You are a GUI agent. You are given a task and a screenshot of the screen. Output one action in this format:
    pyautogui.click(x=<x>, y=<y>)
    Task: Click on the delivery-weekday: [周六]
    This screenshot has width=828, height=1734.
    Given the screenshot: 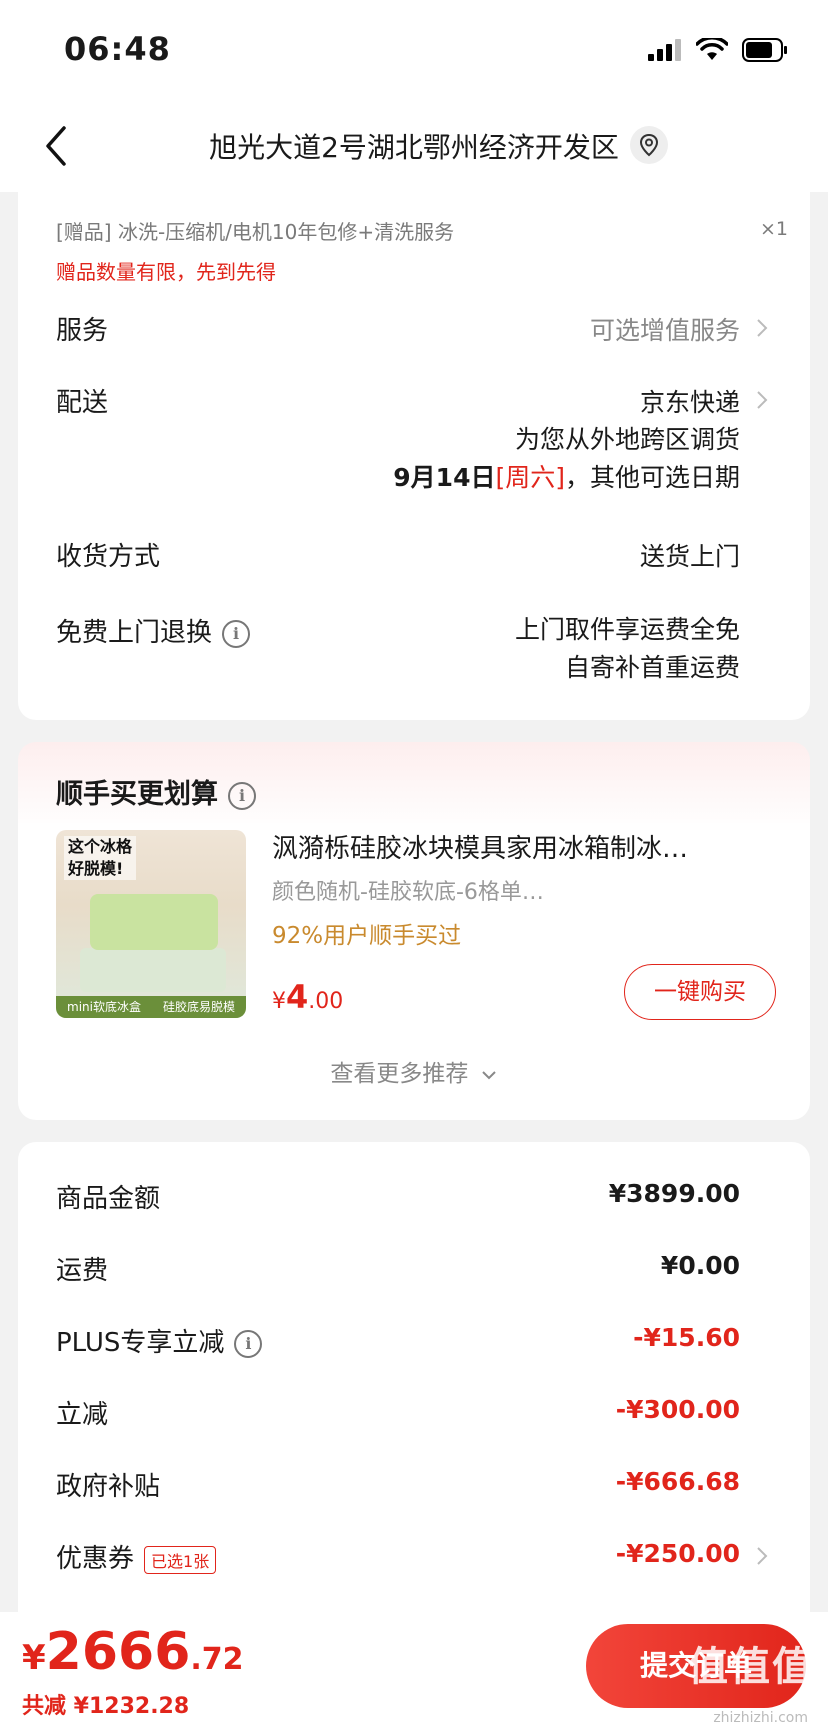 What is the action you would take?
    pyautogui.click(x=530, y=477)
    